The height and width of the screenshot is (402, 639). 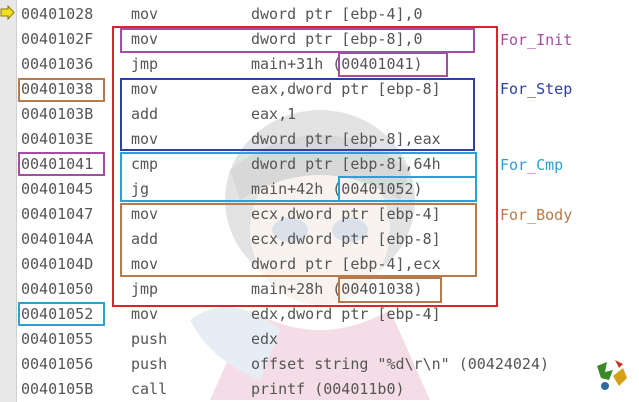 What do you see at coordinates (612, 375) in the screenshot?
I see `corner-logo-icon` at bounding box center [612, 375].